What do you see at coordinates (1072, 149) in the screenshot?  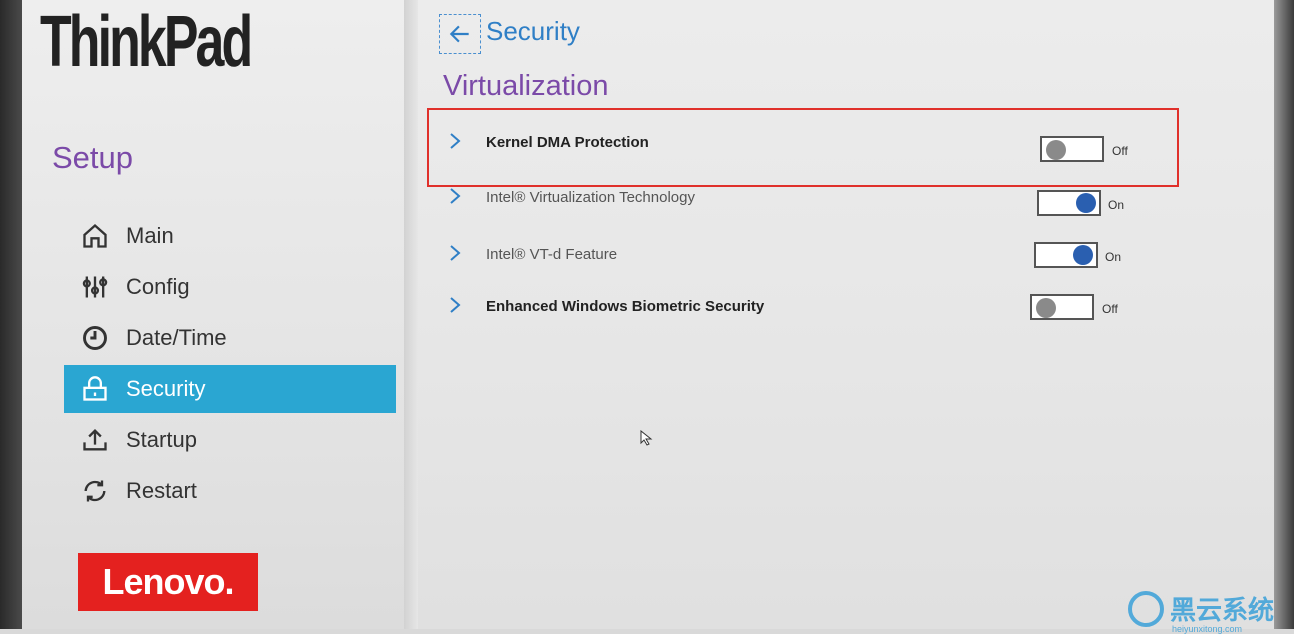 I see `kernel-dma-toggle` at bounding box center [1072, 149].